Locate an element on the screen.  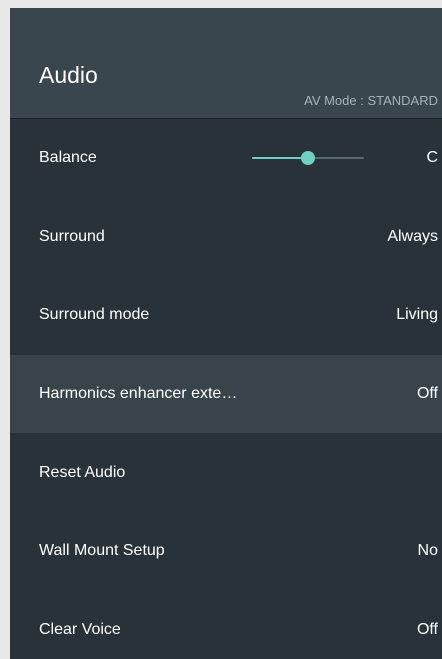
setting-row-surround: Surround Always is located at coordinates (226, 237).